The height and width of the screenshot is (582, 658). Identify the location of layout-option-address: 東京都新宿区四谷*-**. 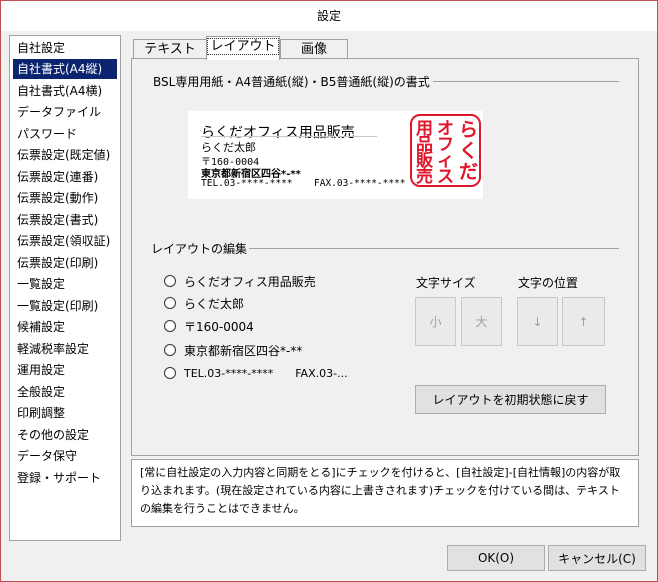
(233, 350).